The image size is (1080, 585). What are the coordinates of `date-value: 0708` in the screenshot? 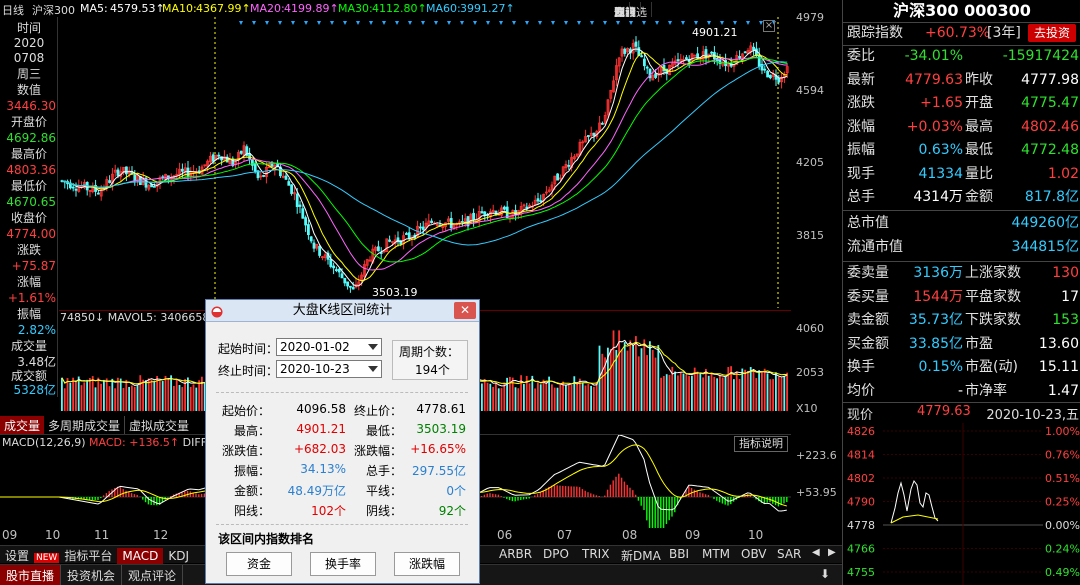 It's located at (29, 58).